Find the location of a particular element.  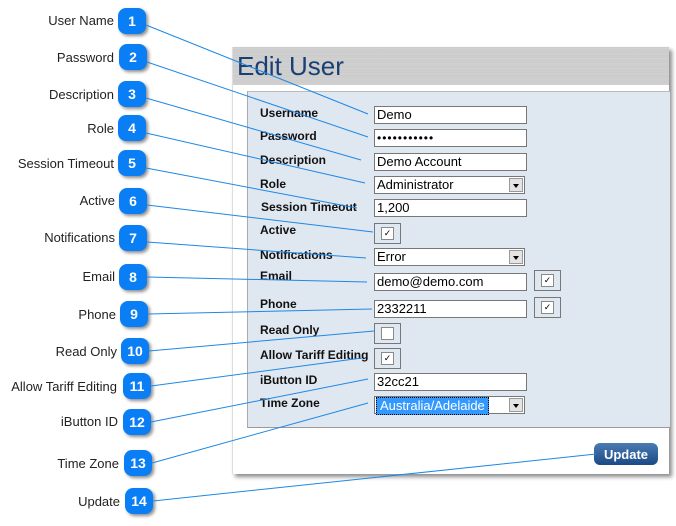

update-button: Update is located at coordinates (626, 454).